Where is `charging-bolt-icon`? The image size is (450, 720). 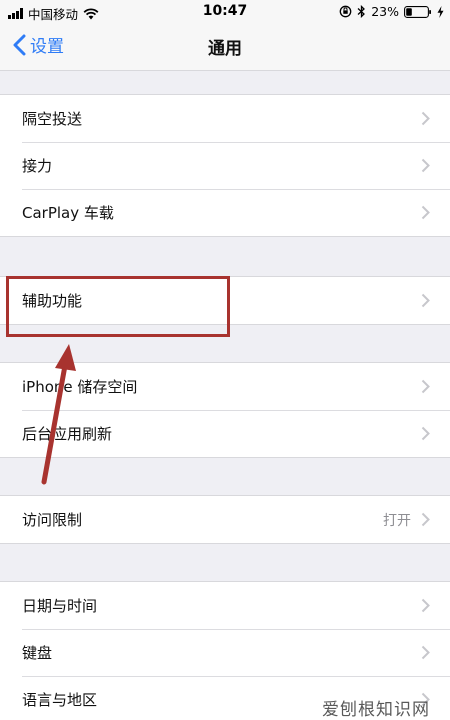
charging-bolt-icon is located at coordinates (440, 11).